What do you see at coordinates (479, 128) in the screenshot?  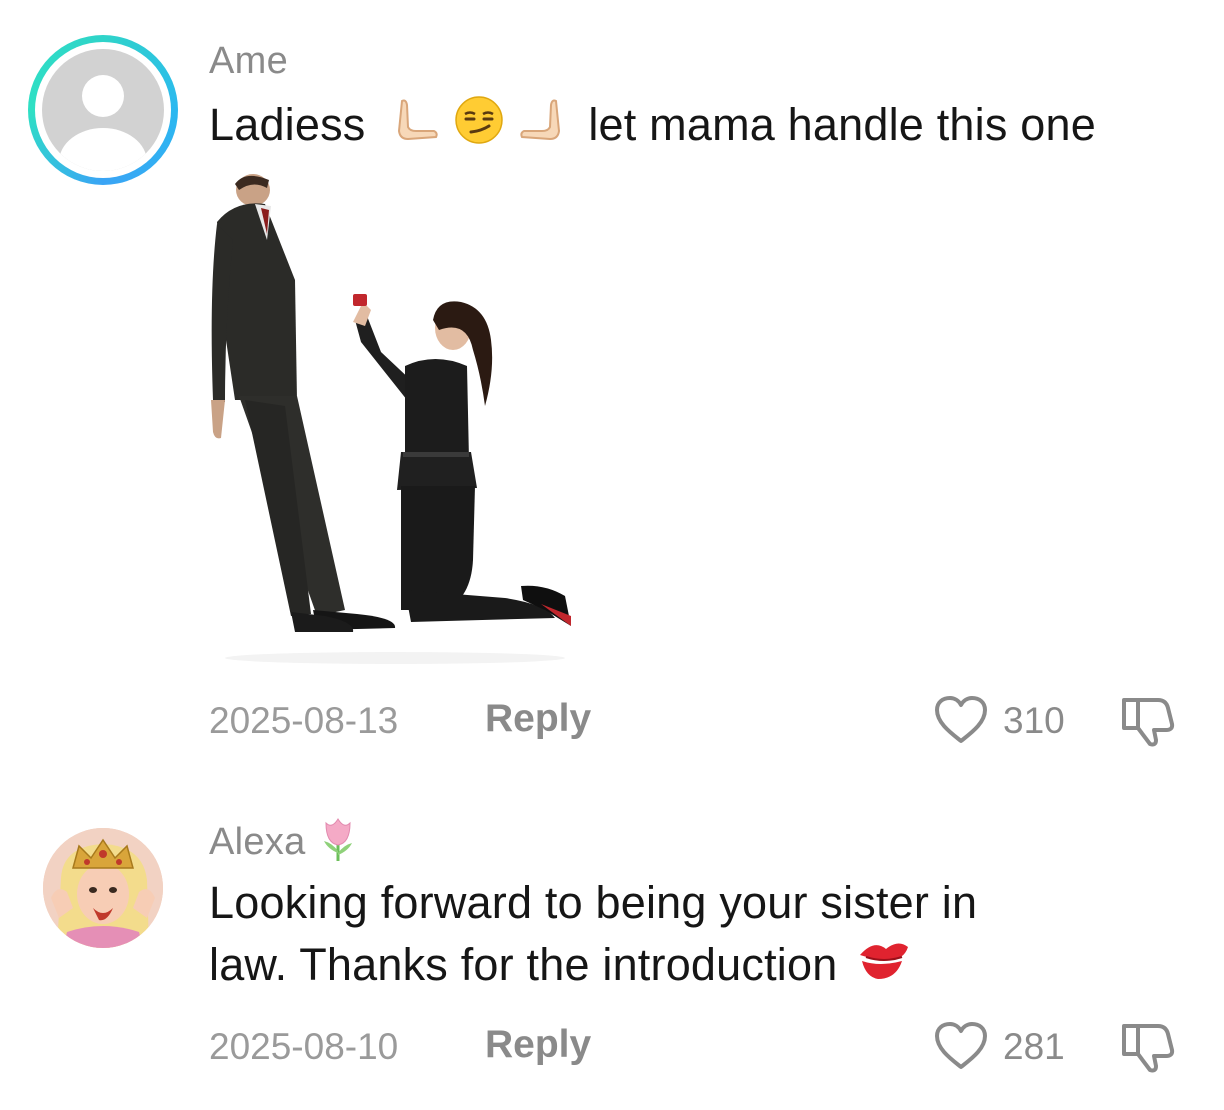 I see `smirking-face-icon` at bounding box center [479, 128].